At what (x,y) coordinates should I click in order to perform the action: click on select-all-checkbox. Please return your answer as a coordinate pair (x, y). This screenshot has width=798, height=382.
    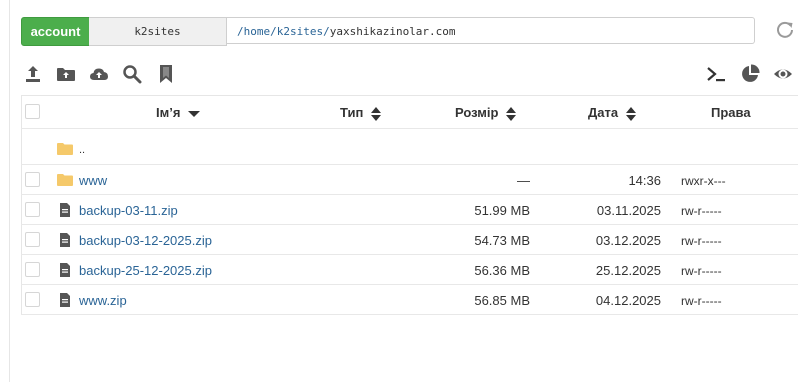
    Looking at the image, I should click on (32, 111).